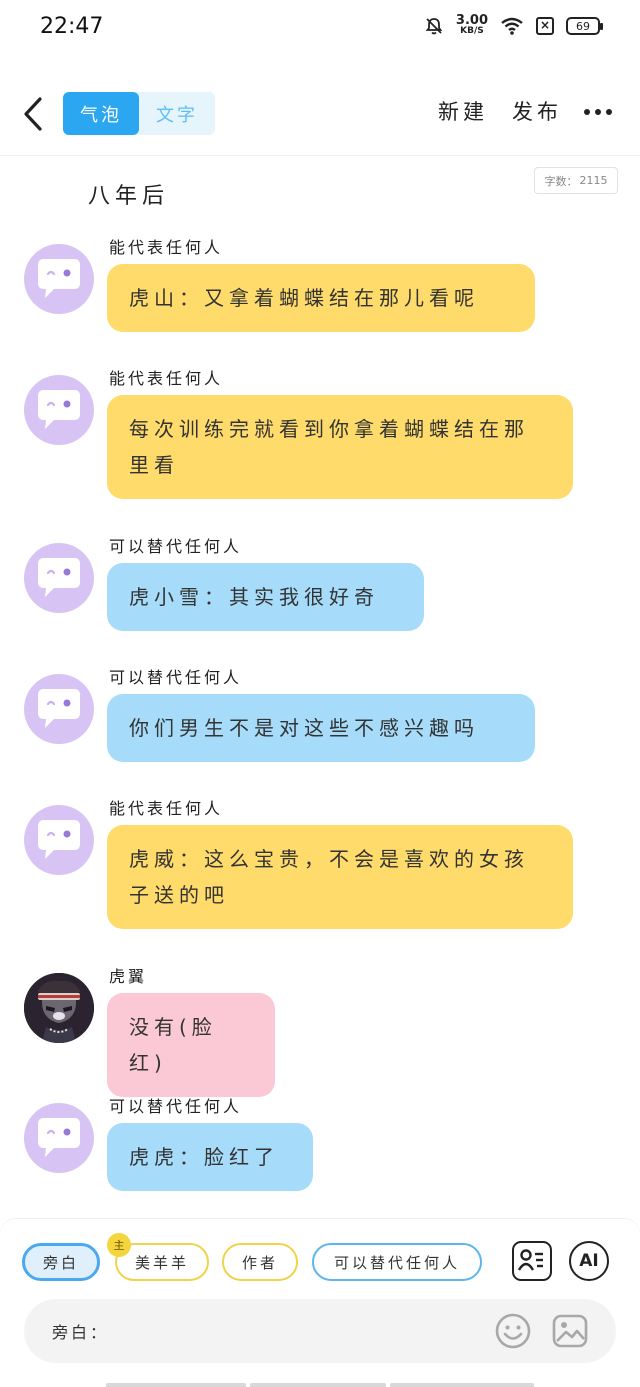 This screenshot has height=1387, width=640. Describe the element at coordinates (321, 298) in the screenshot. I see `message-bubble: 虎山：又拿着蝴蝶结在那儿看呢` at that location.